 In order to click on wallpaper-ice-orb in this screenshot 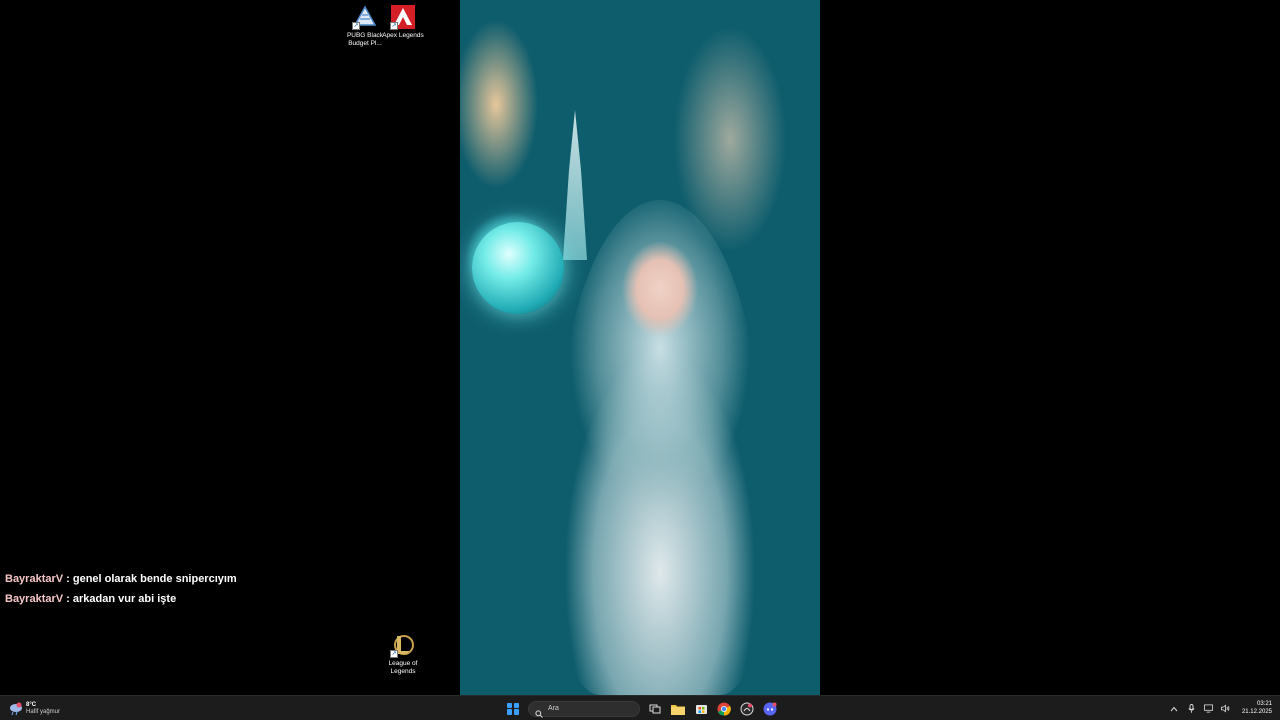, I will do `click(518, 268)`.